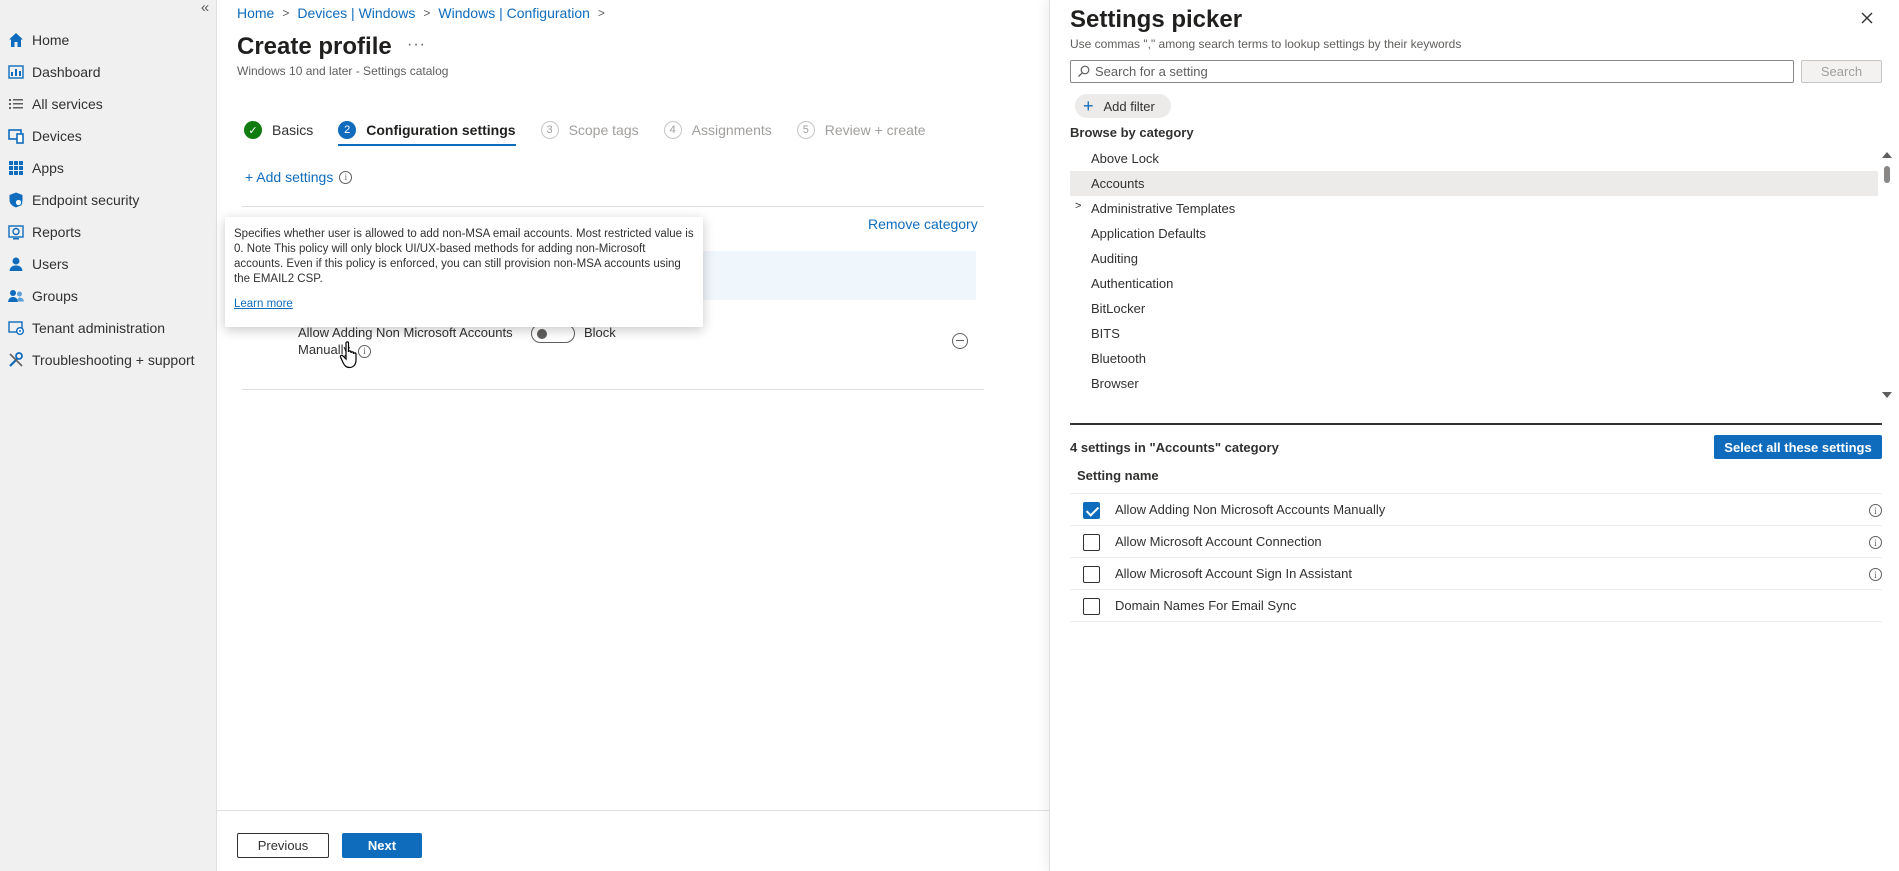 The width and height of the screenshot is (1899, 871). Describe the element at coordinates (672, 130) in the screenshot. I see `step-number: 4` at that location.